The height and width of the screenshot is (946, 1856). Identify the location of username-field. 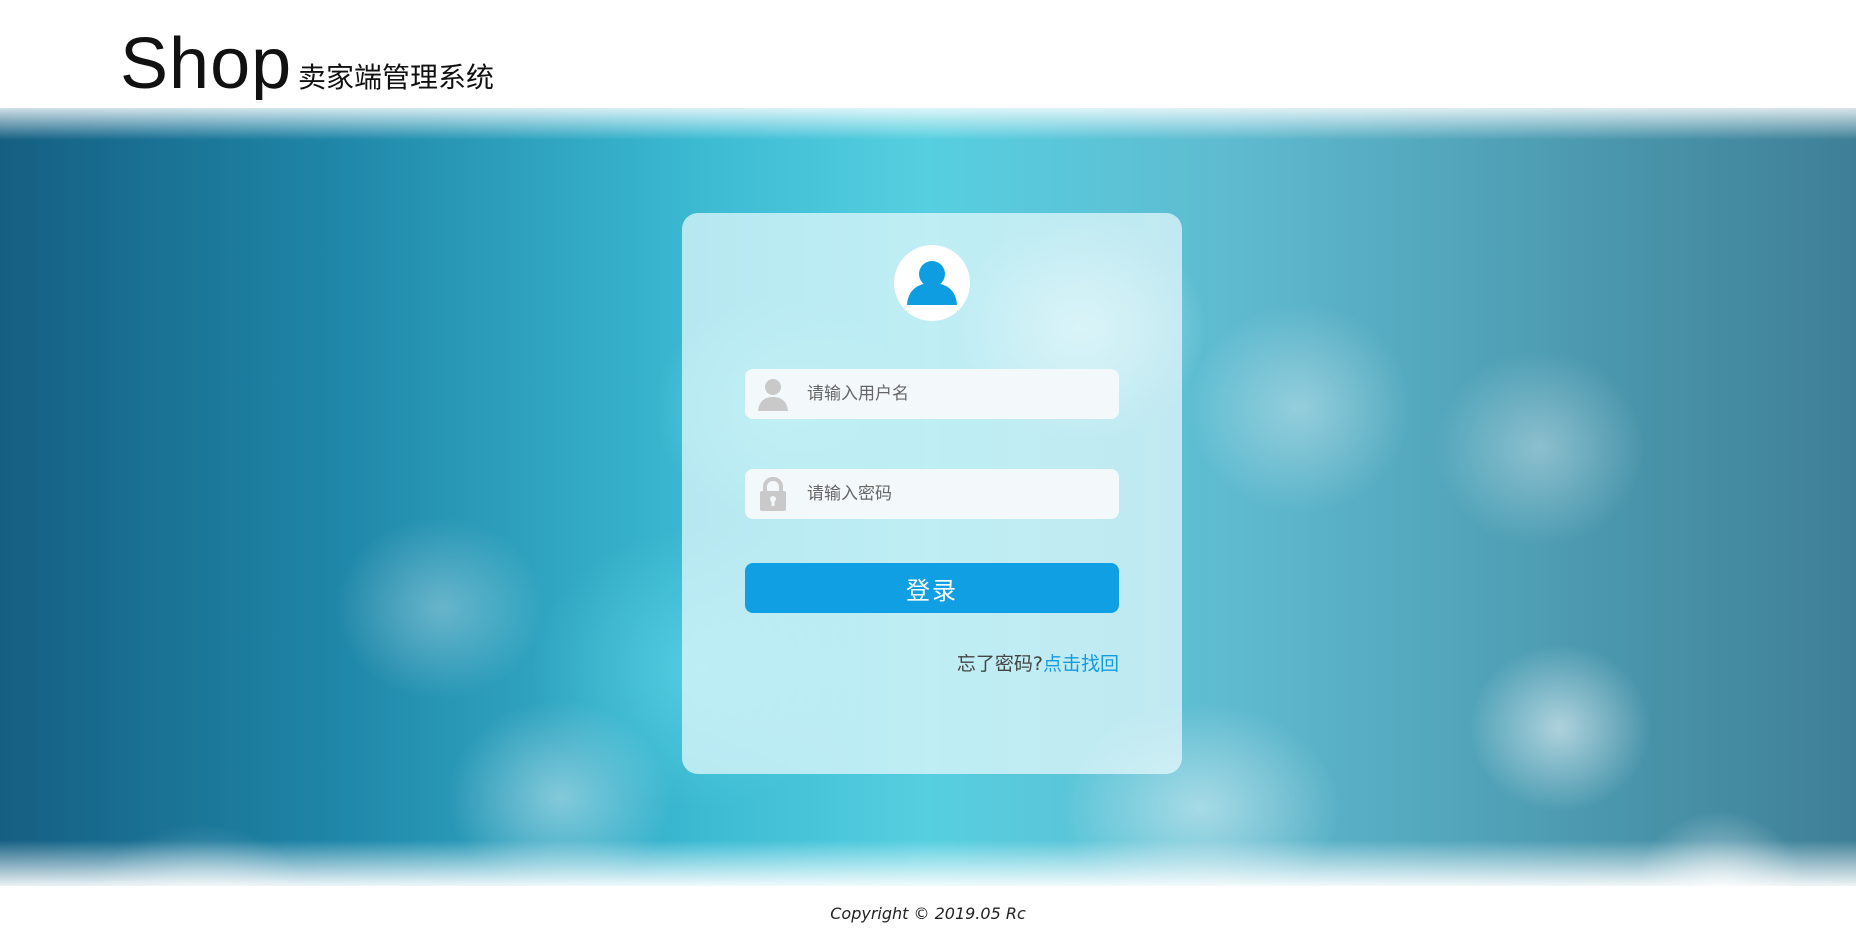
(932, 394).